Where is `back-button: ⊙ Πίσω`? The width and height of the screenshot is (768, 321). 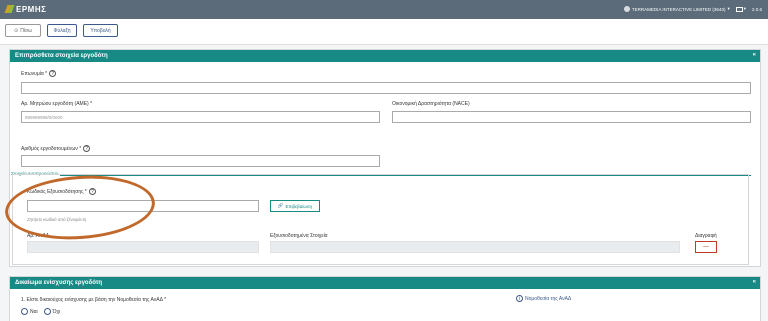 back-button: ⊙ Πίσω is located at coordinates (23, 30).